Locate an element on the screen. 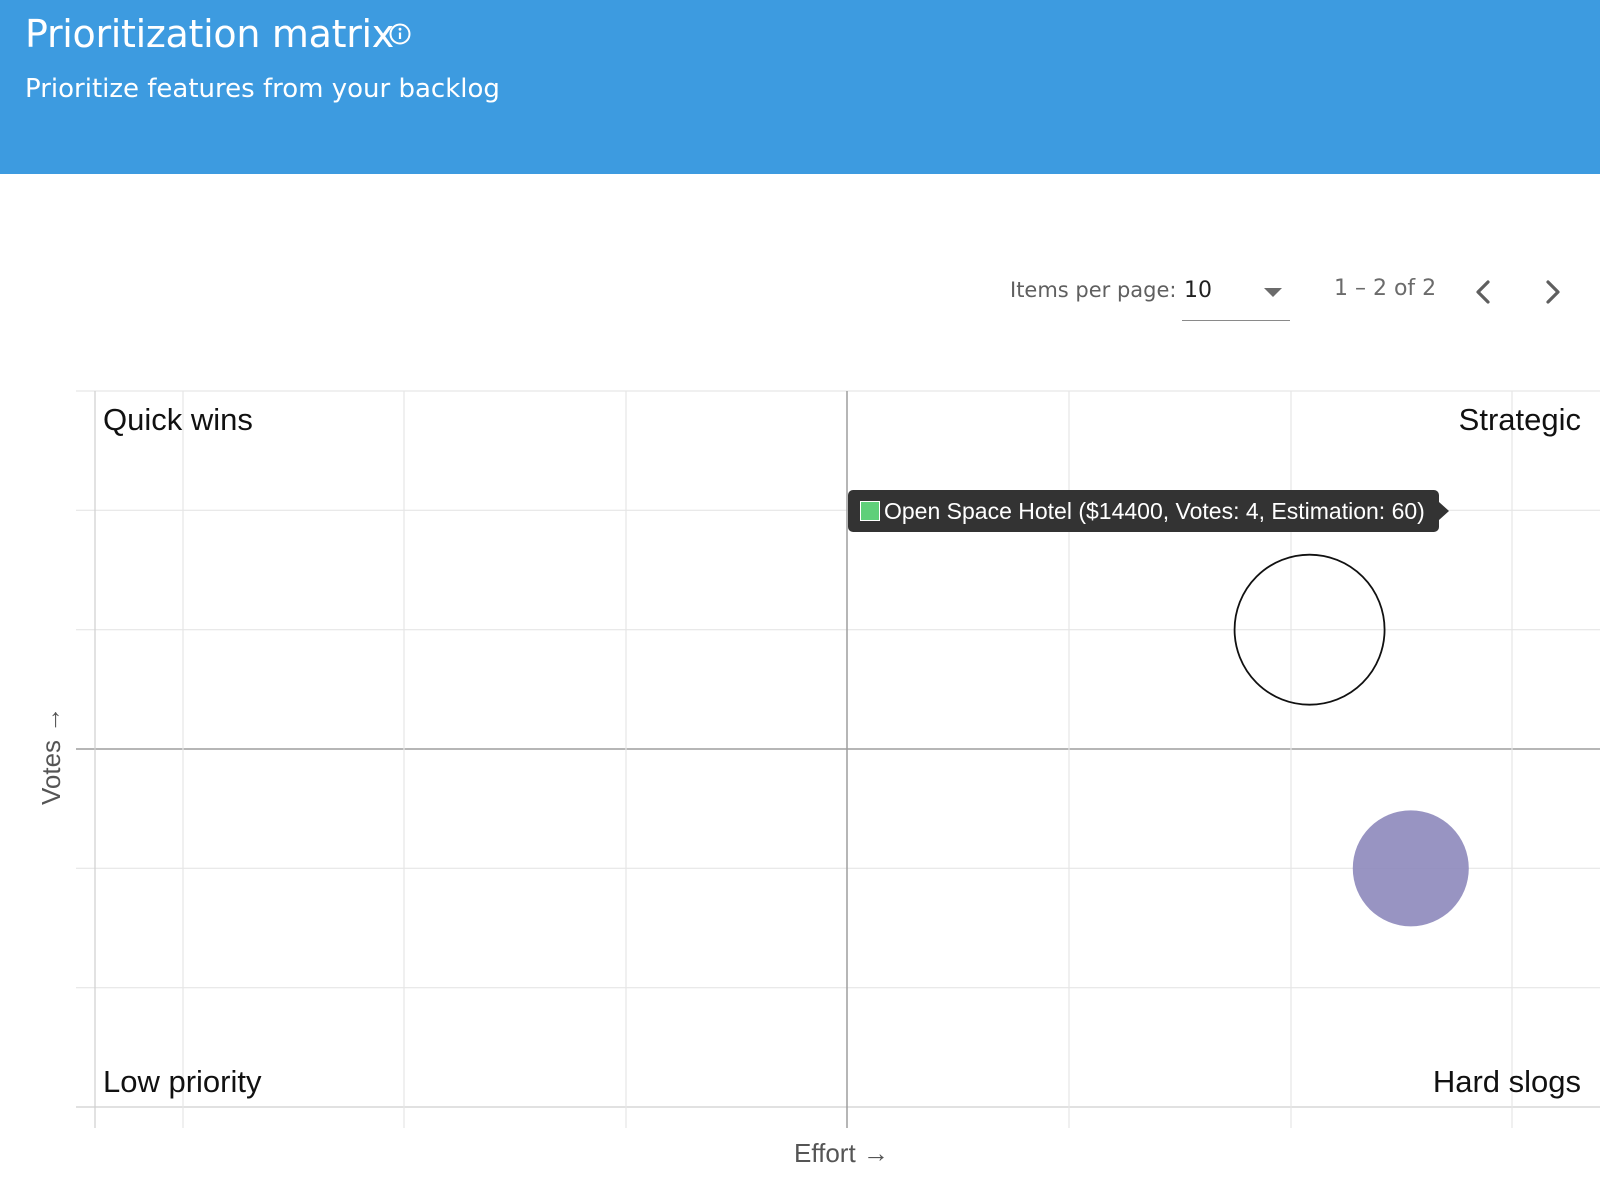 Image resolution: width=1600 pixels, height=1178 pixels. quadrant-label-quick-wins: Quick wins is located at coordinates (178, 419).